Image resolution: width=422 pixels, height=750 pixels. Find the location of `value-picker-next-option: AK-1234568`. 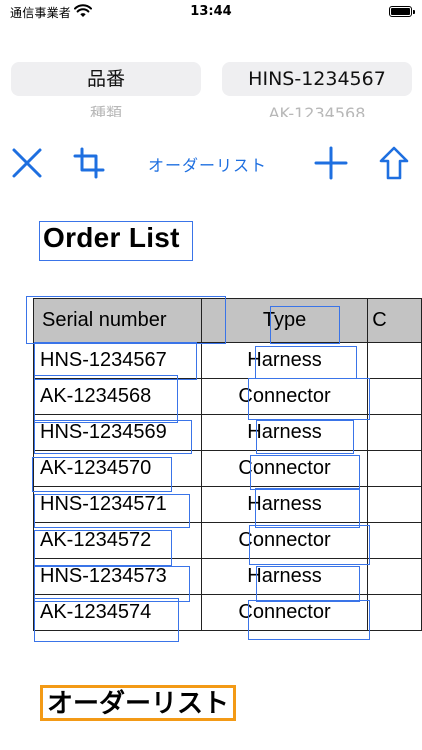

value-picker-next-option: AK-1234568 is located at coordinates (317, 110).